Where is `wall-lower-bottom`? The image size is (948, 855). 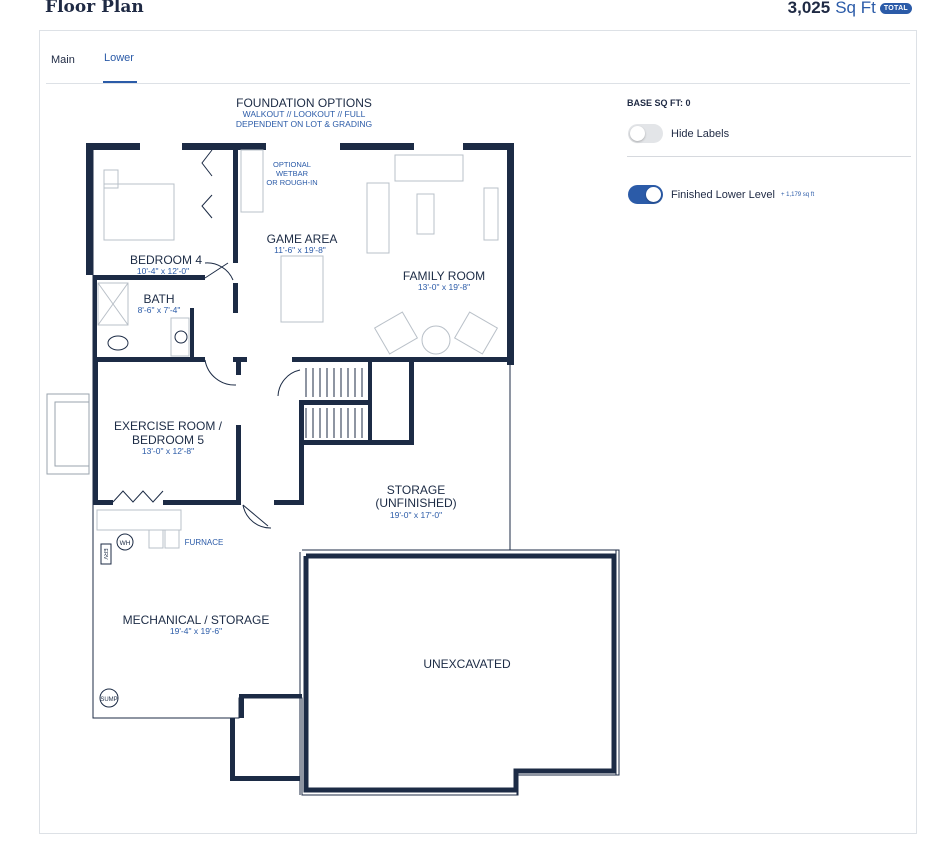 wall-lower-bottom is located at coordinates (265, 778).